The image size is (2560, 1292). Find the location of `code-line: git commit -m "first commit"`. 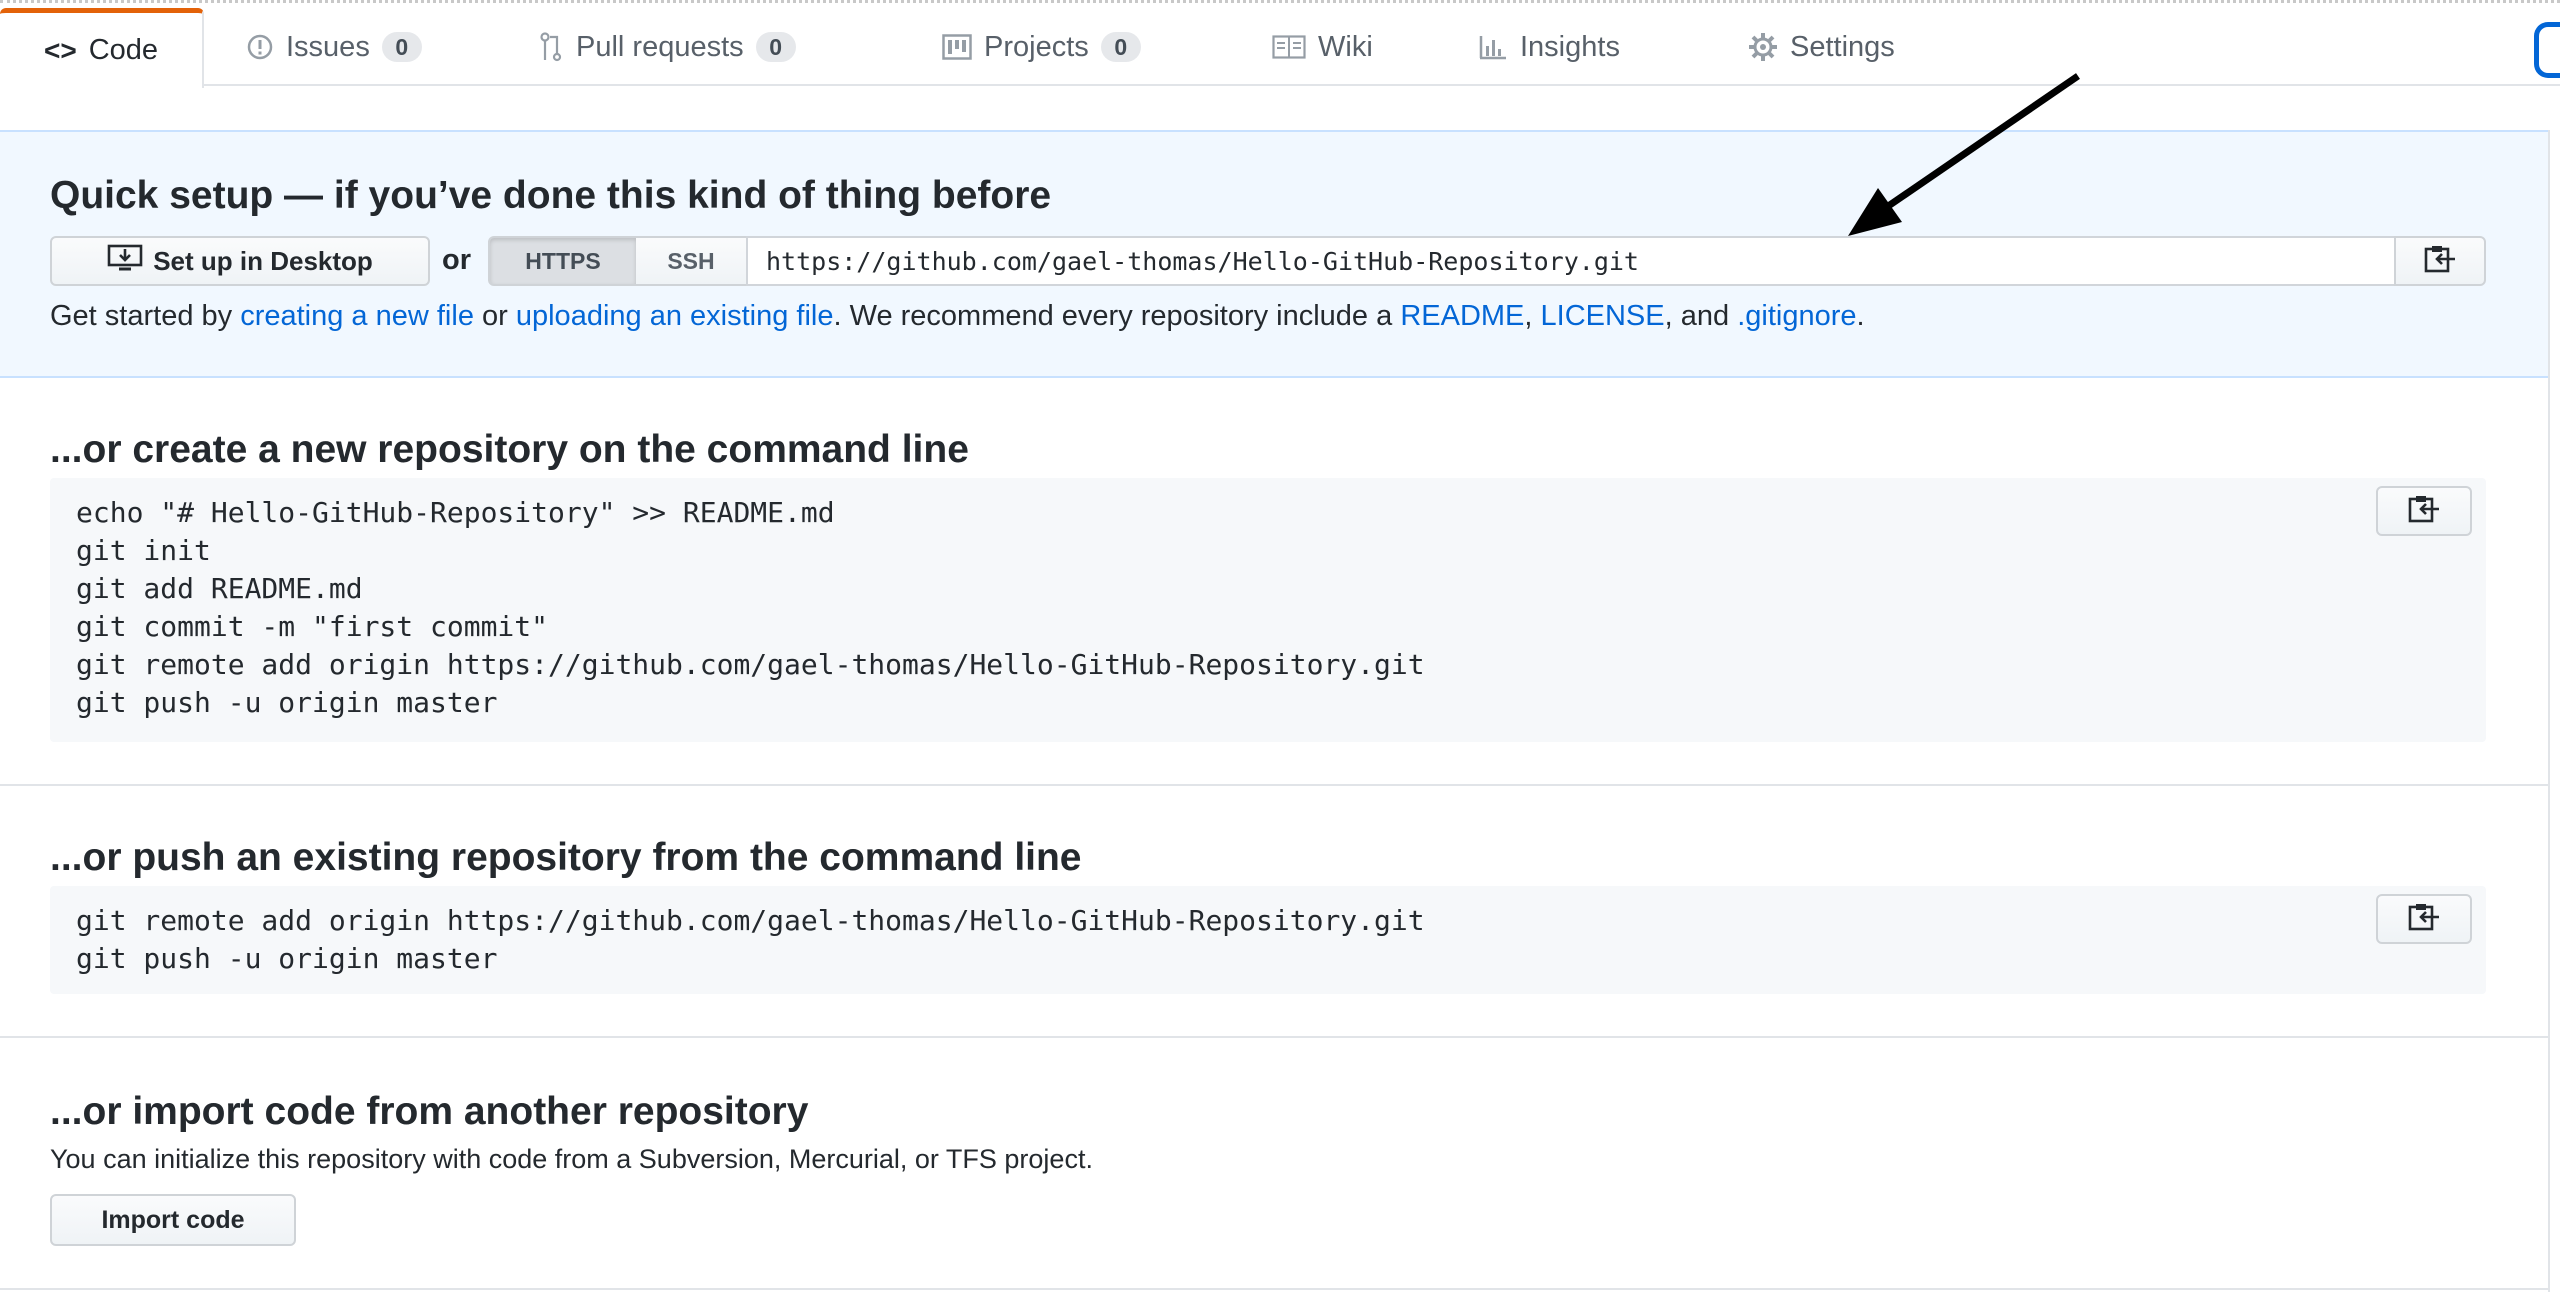

code-line: git commit -m "first commit" is located at coordinates (312, 626).